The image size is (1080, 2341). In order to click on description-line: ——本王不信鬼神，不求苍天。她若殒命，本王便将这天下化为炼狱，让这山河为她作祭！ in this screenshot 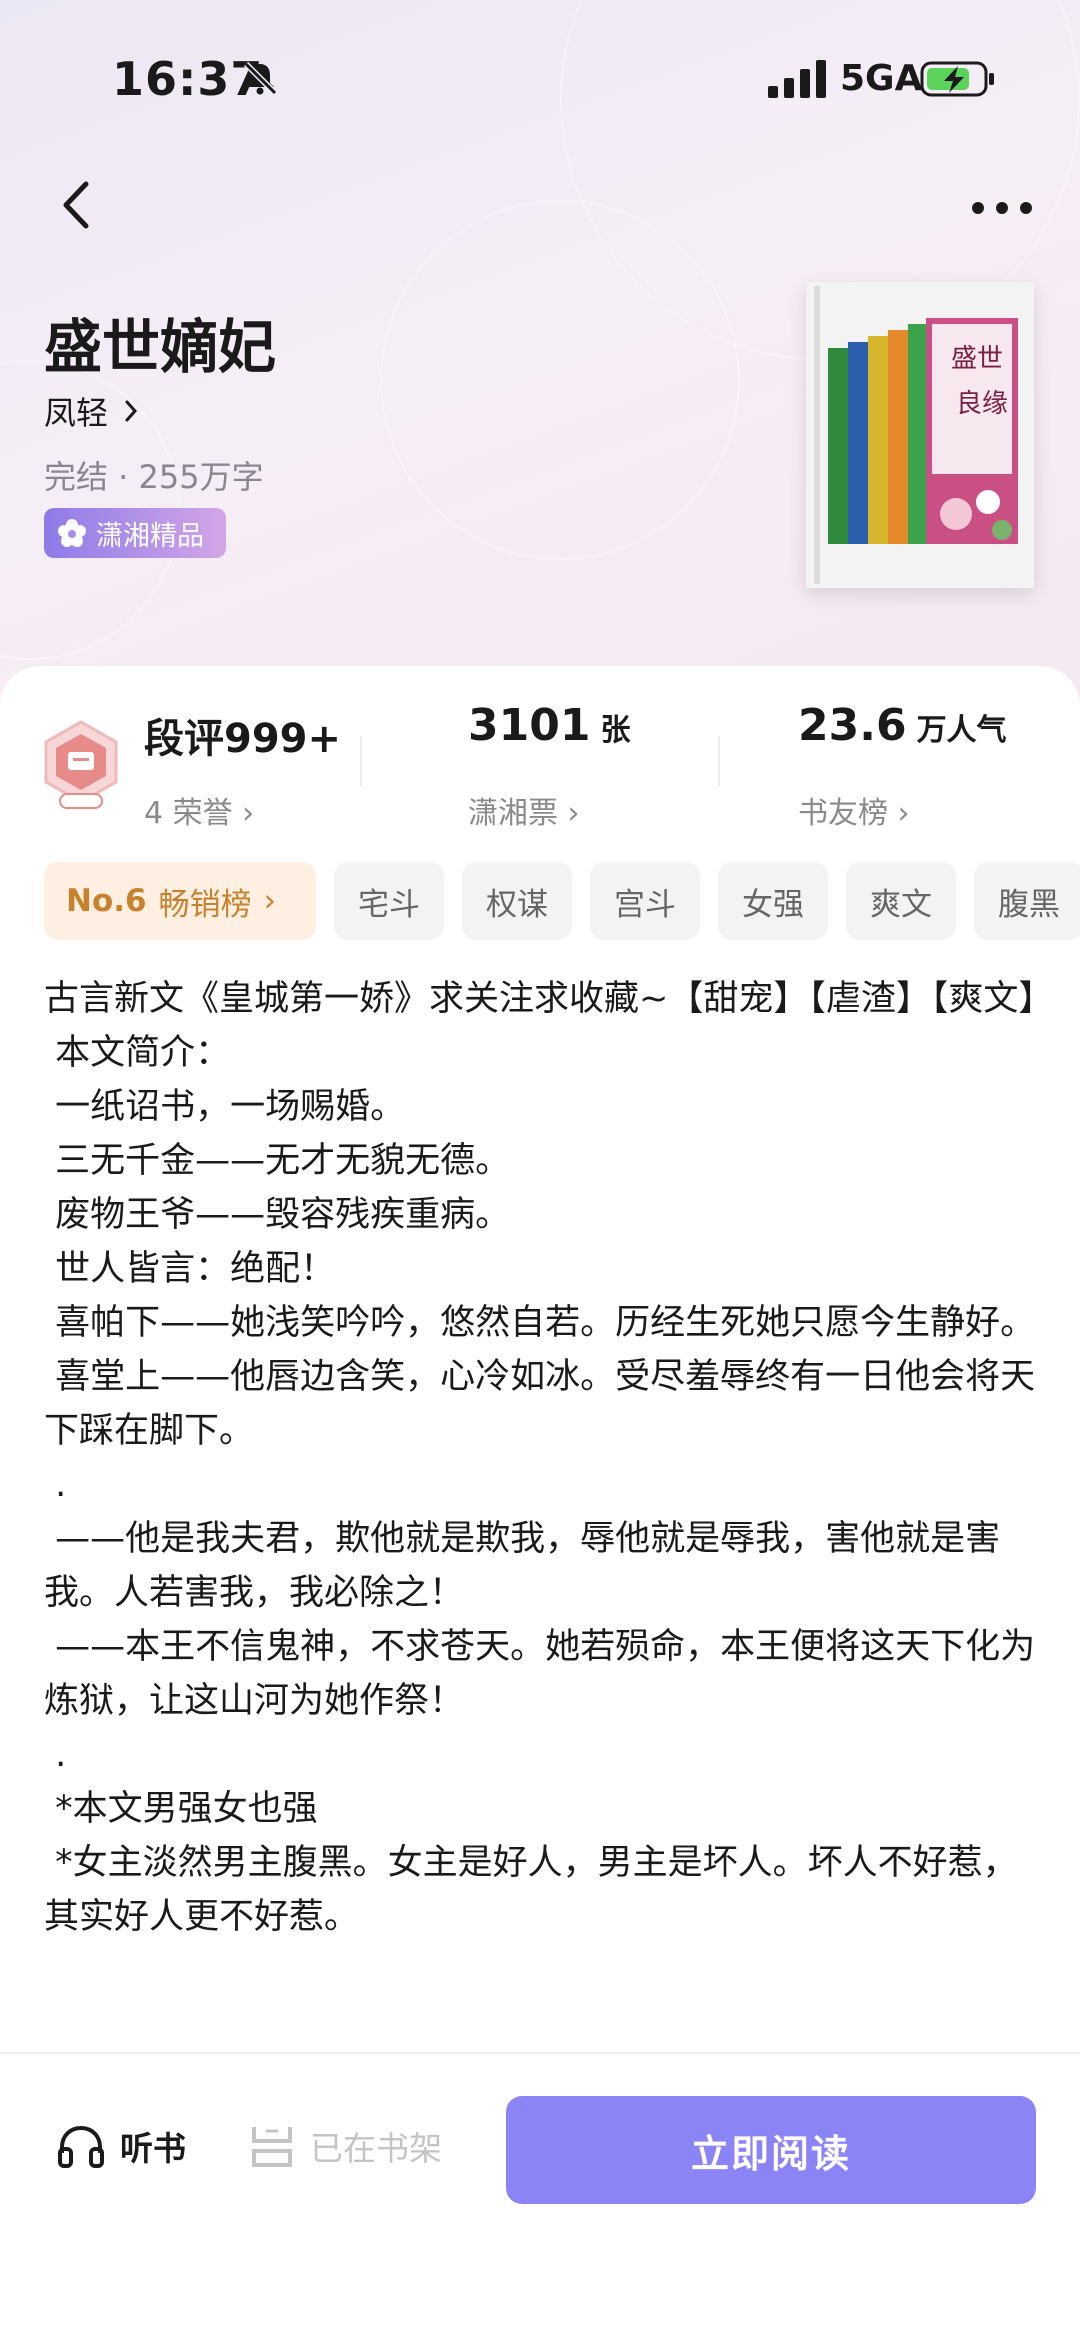, I will do `click(540, 1674)`.